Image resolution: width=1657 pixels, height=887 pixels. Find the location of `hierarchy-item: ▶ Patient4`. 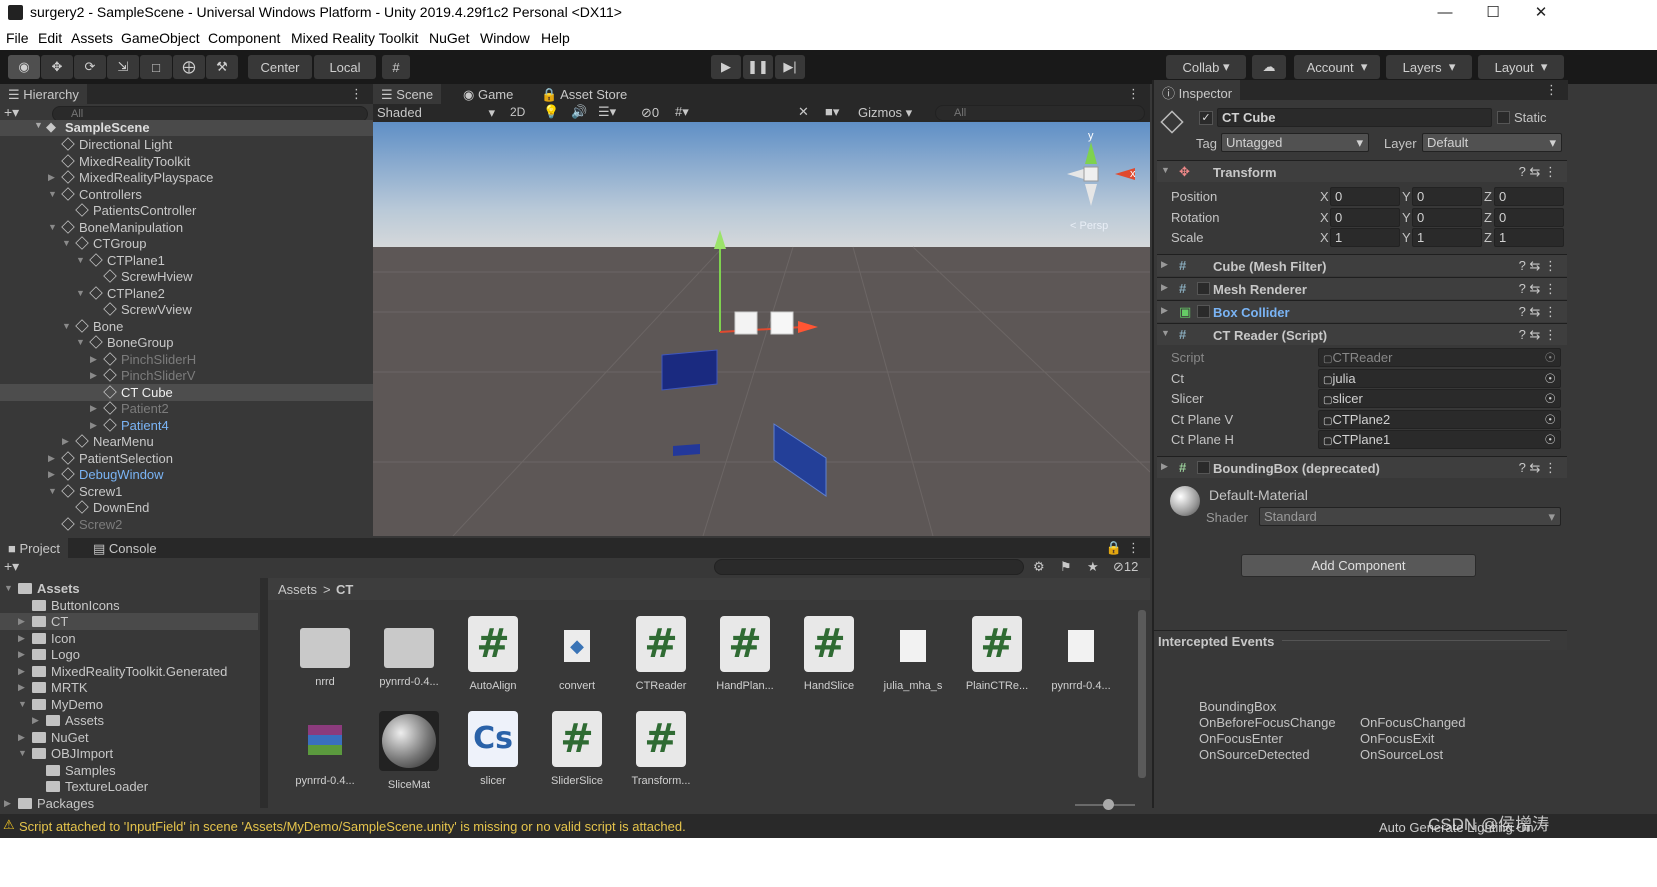

hierarchy-item: ▶ Patient4 is located at coordinates (186, 425).